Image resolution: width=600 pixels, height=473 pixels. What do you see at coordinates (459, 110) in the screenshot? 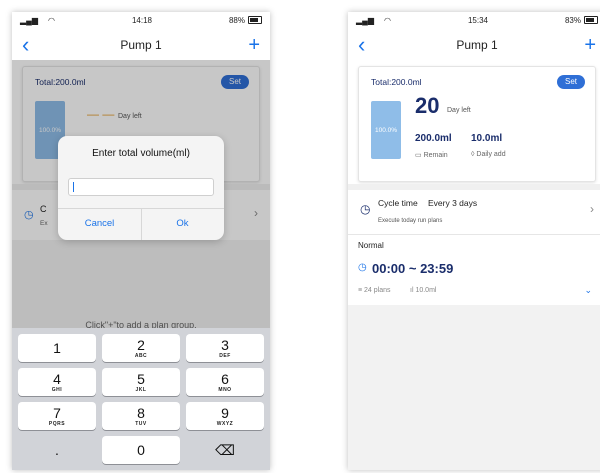
I see `day-left-label: Day left` at bounding box center [459, 110].